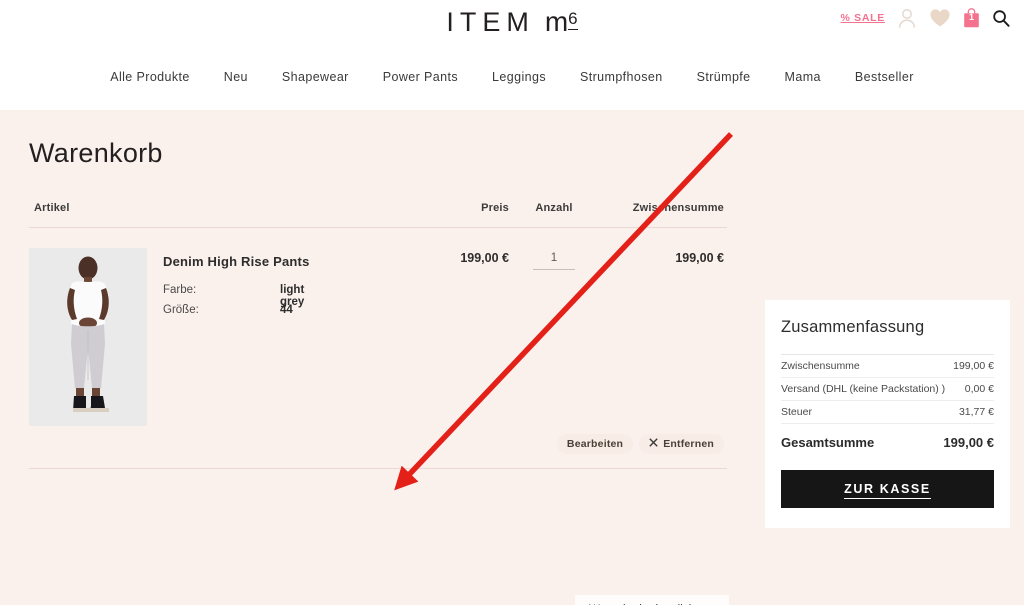 The width and height of the screenshot is (1024, 605). Describe the element at coordinates (979, 389) in the screenshot. I see `summary-value-versand: 0,00 €` at that location.